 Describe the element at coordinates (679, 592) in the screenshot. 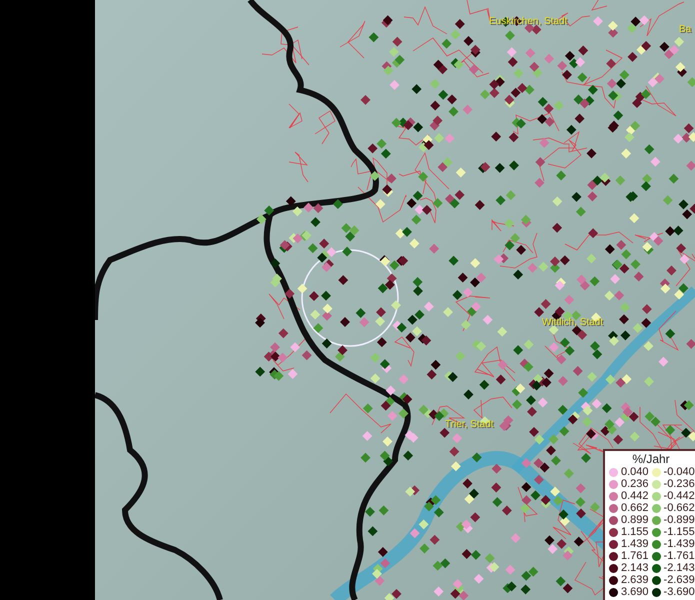

I see `legend-label: -3.690` at that location.